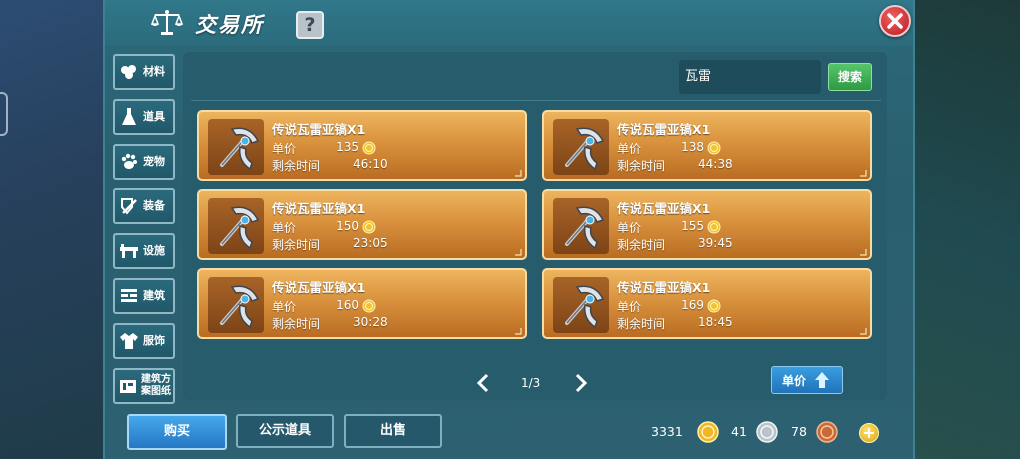 This screenshot has height=459, width=1020. Describe the element at coordinates (154, 295) in the screenshot. I see `sidebar-item-label: 建筑` at that location.